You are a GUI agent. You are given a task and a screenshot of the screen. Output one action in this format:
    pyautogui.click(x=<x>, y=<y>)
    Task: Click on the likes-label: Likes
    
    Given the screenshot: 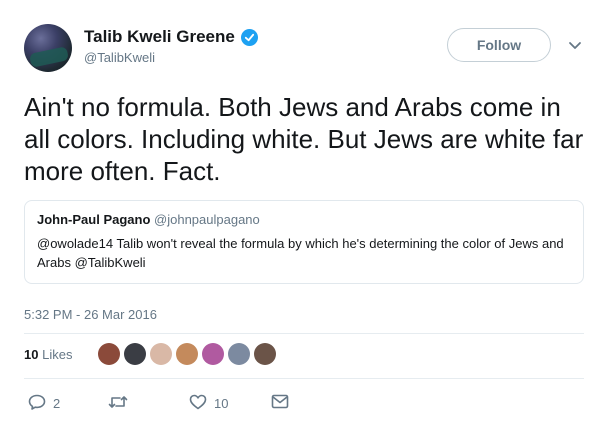 What is the action you would take?
    pyautogui.click(x=57, y=354)
    